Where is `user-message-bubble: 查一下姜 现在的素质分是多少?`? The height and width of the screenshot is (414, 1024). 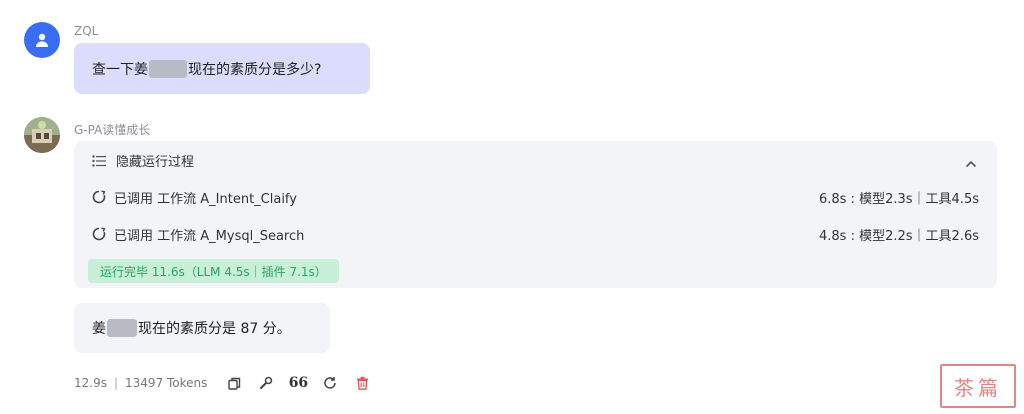
user-message-bubble: 查一下姜 现在的素质分是多少? is located at coordinates (222, 68).